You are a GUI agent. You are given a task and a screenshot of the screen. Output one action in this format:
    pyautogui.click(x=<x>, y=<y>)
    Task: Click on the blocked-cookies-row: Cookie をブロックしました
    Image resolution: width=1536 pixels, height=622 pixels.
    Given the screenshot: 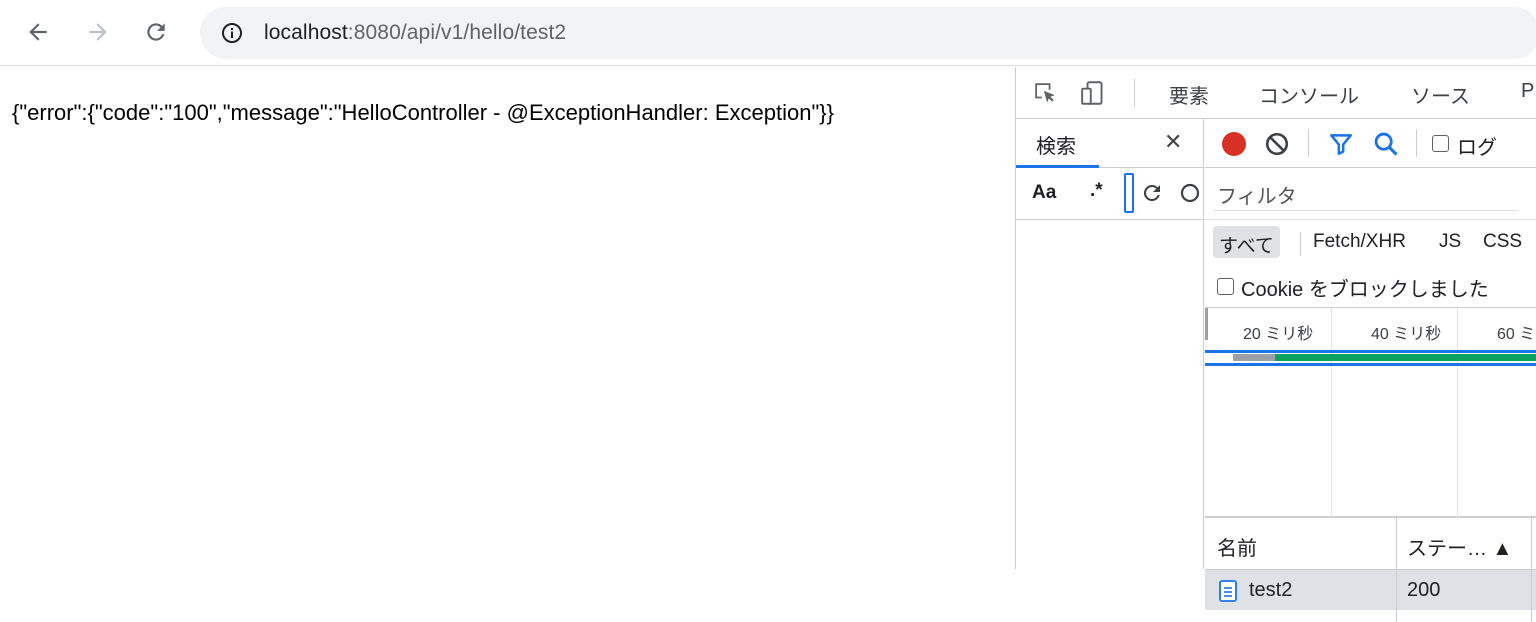 What is the action you would take?
    pyautogui.click(x=1370, y=286)
    